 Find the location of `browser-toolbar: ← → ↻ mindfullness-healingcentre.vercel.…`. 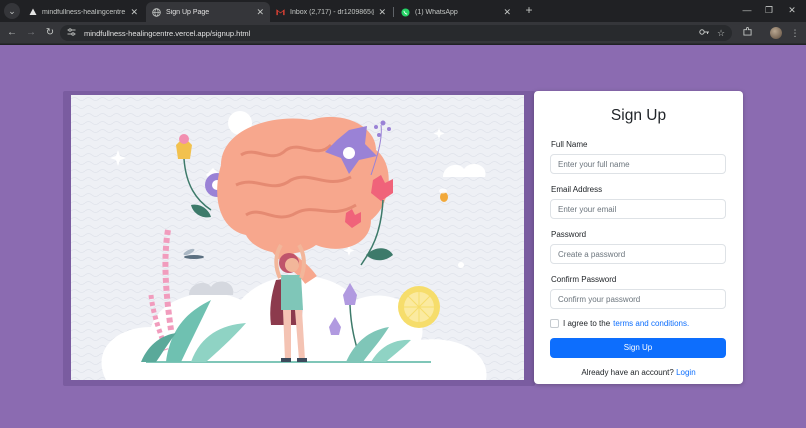

browser-toolbar: ← → ↻ mindfullness-healingcentre.vercel.… is located at coordinates (403, 33).